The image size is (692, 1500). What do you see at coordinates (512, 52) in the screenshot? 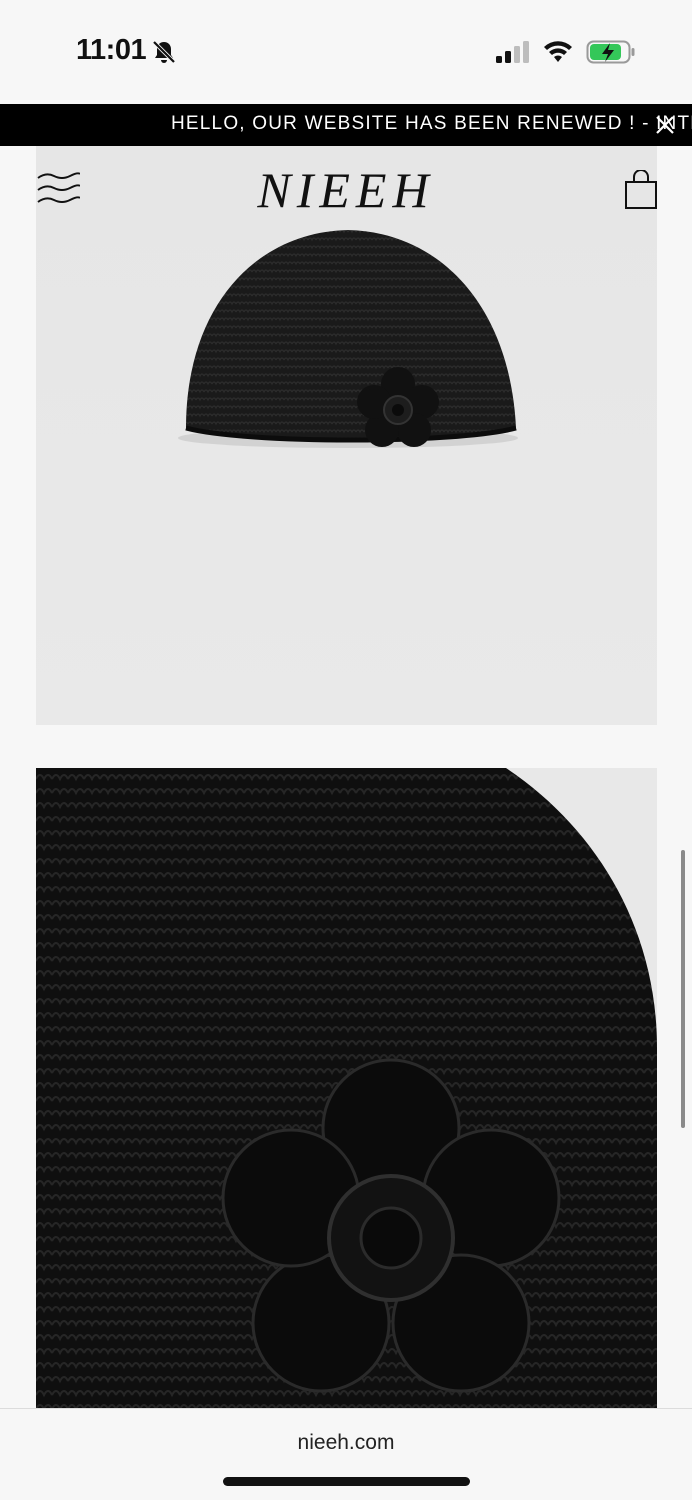
I see `cellular-signal-icon` at bounding box center [512, 52].